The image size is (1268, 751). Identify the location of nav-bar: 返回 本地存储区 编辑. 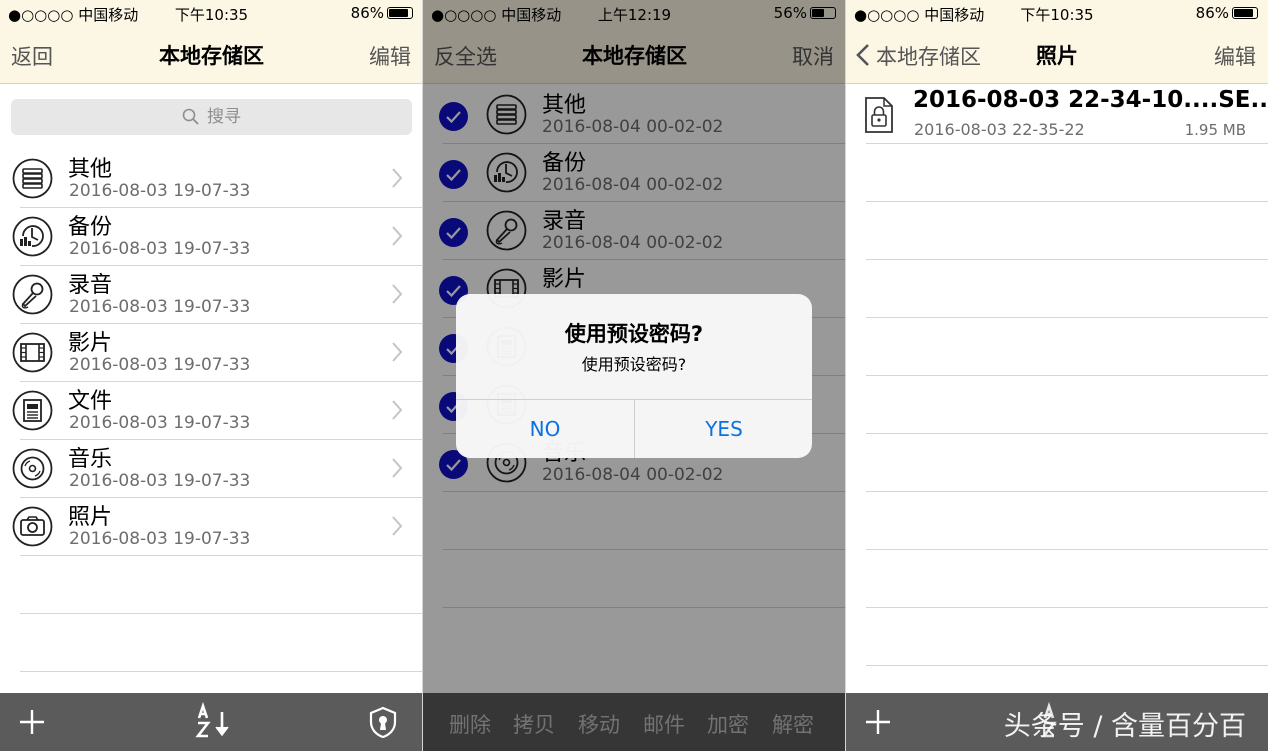
(211, 56).